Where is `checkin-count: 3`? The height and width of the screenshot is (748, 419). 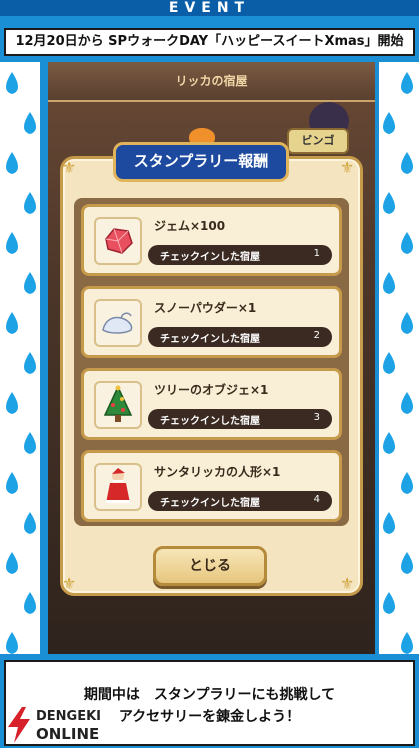 checkin-count: 3 is located at coordinates (316, 417).